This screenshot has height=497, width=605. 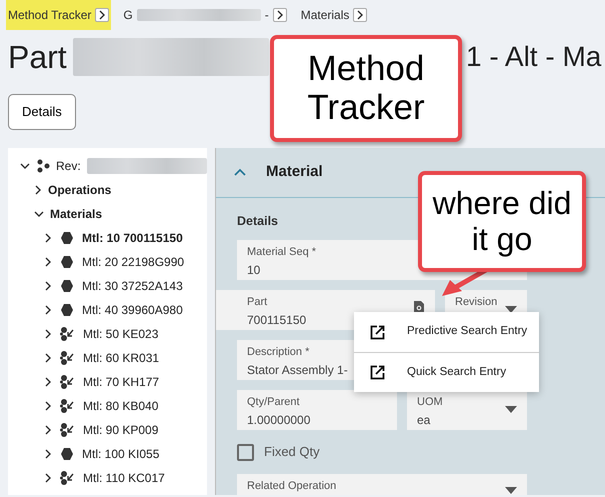 I want to click on tree-item-label: Operations, so click(x=80, y=189).